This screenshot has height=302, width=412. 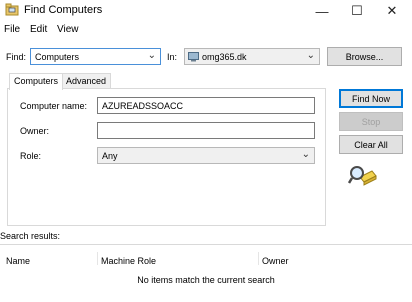 What do you see at coordinates (95, 56) in the screenshot?
I see `find-type-select: Computers ⌄` at bounding box center [95, 56].